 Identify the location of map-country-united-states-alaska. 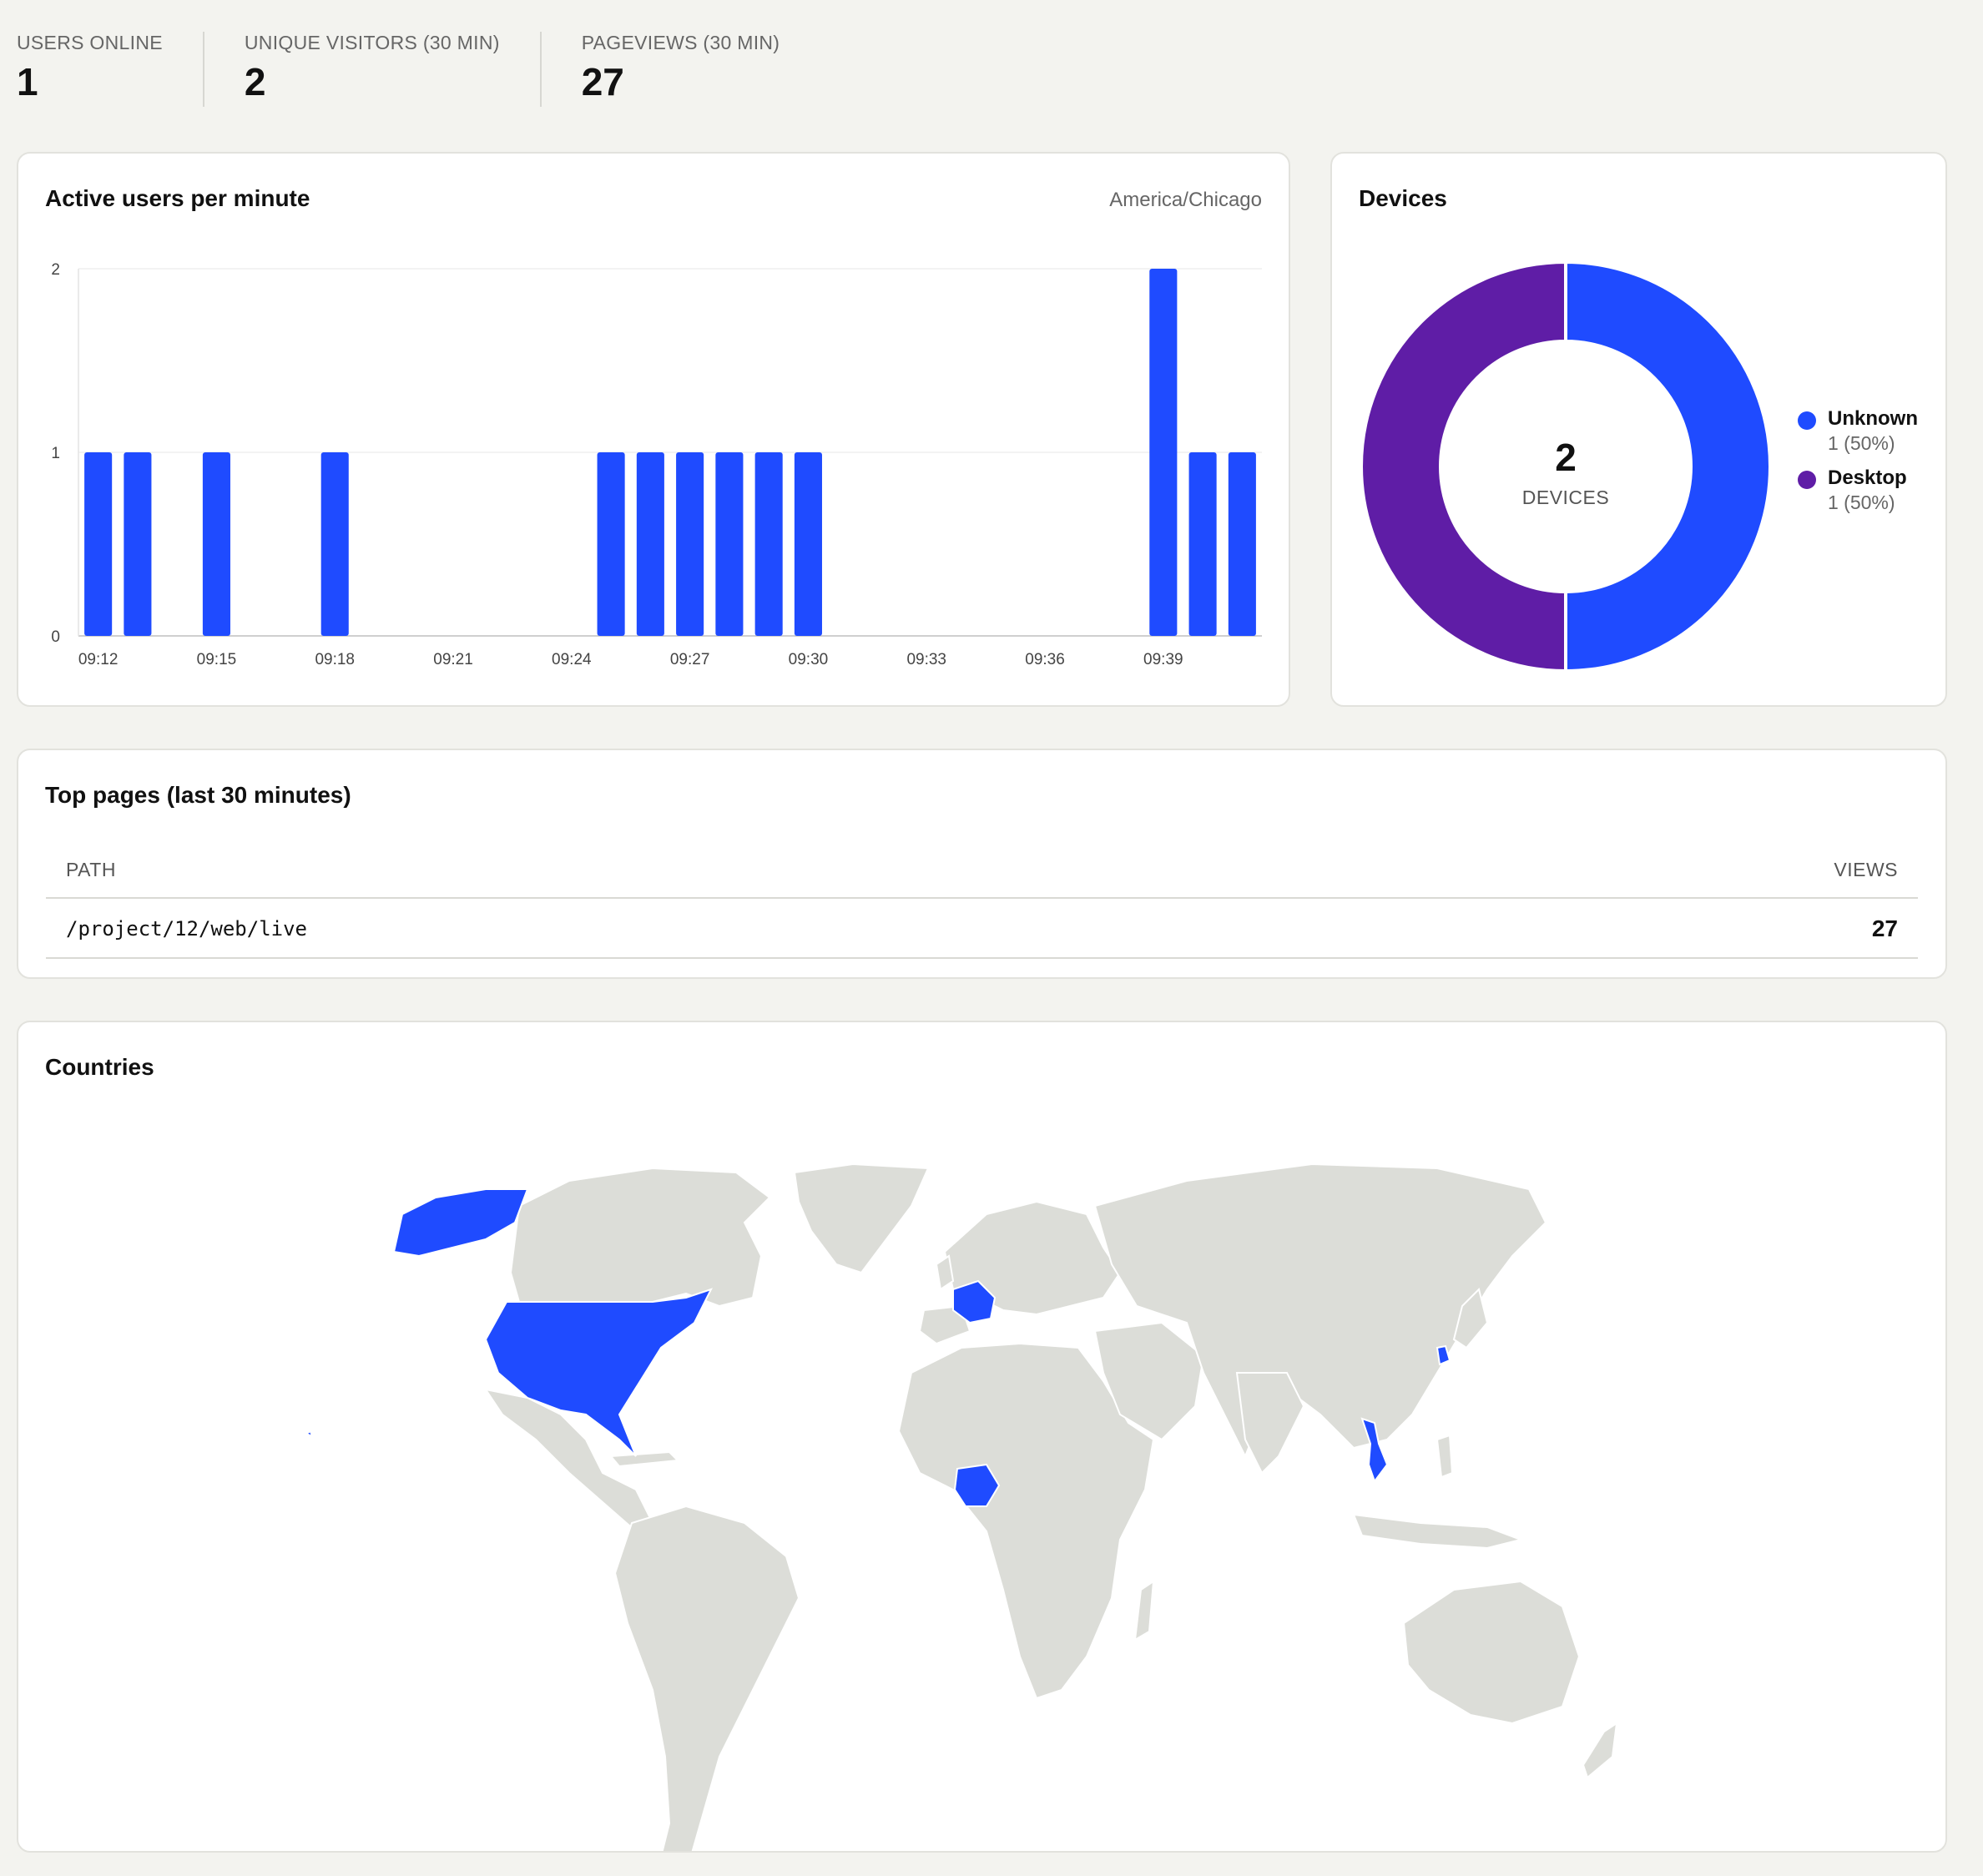
(460, 1223).